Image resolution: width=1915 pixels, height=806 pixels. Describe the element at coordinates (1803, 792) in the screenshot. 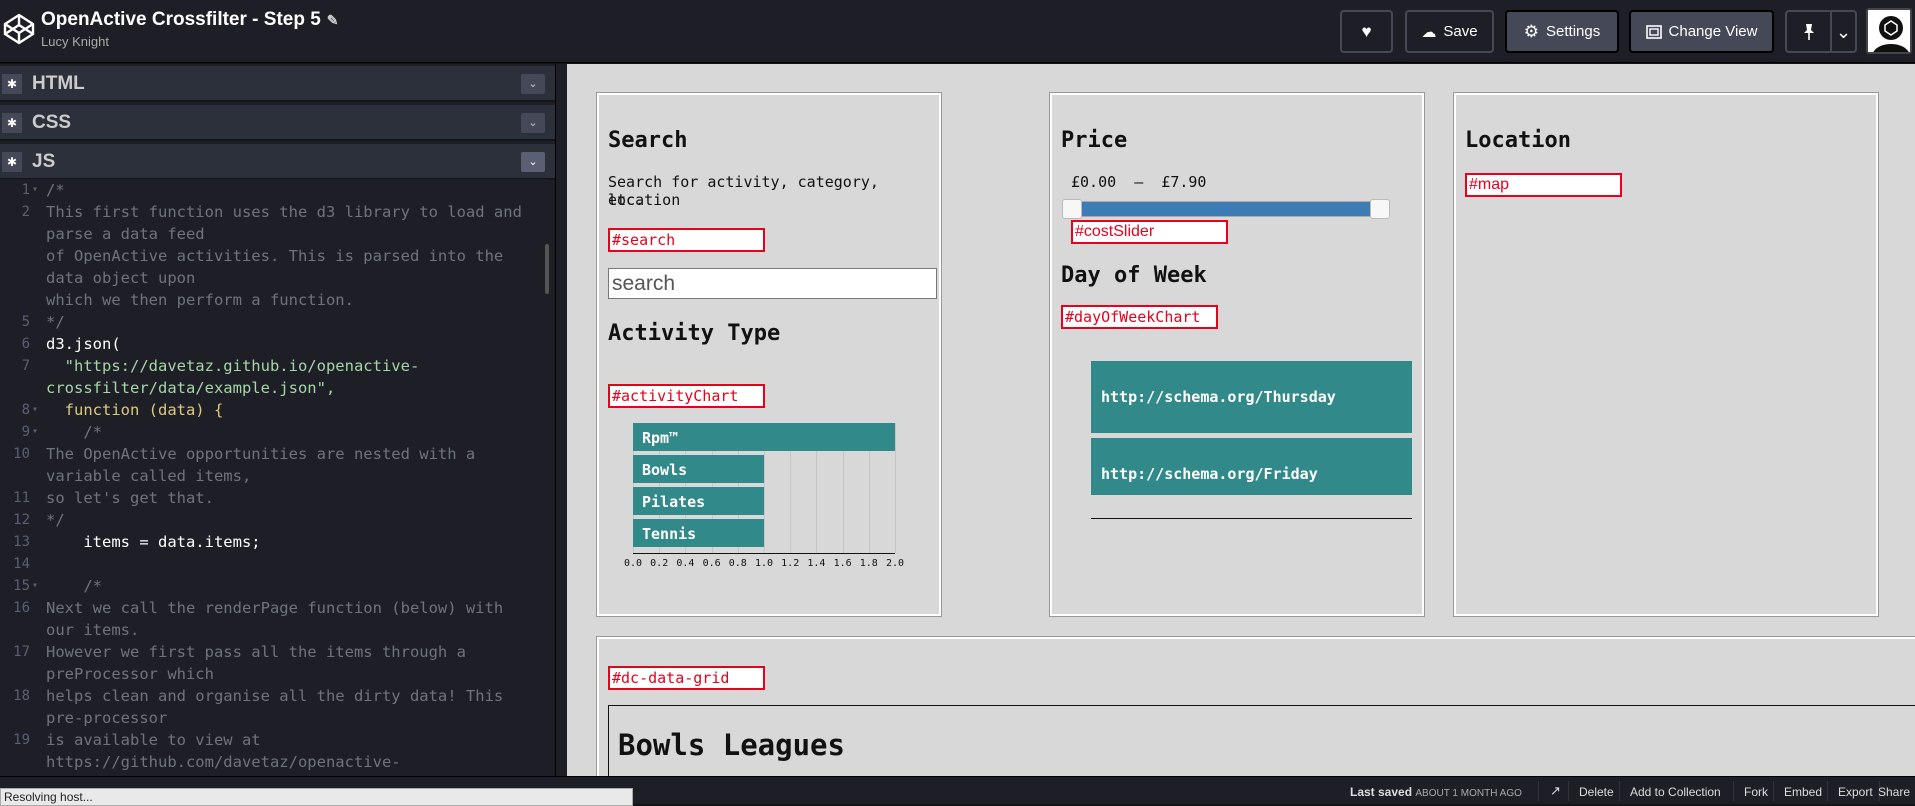

I see `embed-link: Embed` at that location.